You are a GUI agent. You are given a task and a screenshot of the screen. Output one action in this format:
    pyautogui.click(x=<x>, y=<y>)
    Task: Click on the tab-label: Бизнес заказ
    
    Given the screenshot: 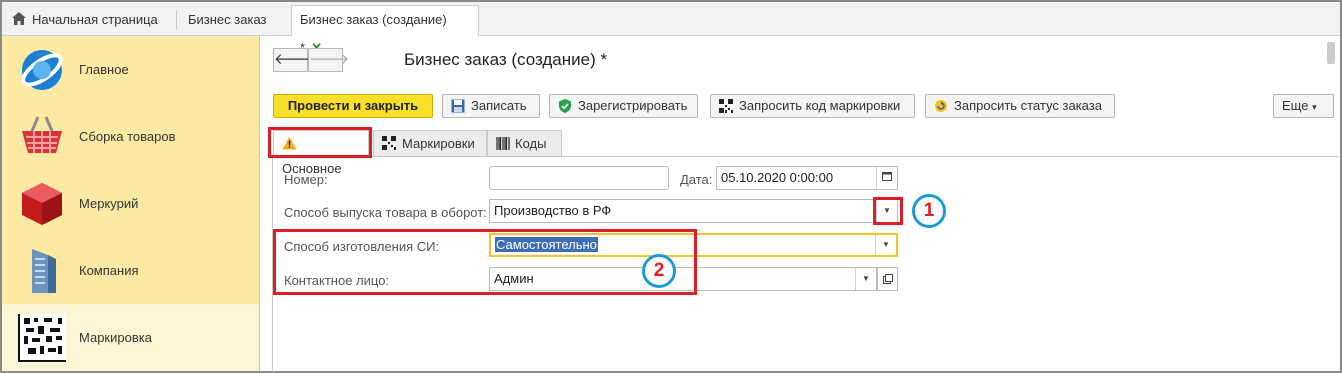 What is the action you would take?
    pyautogui.click(x=227, y=19)
    